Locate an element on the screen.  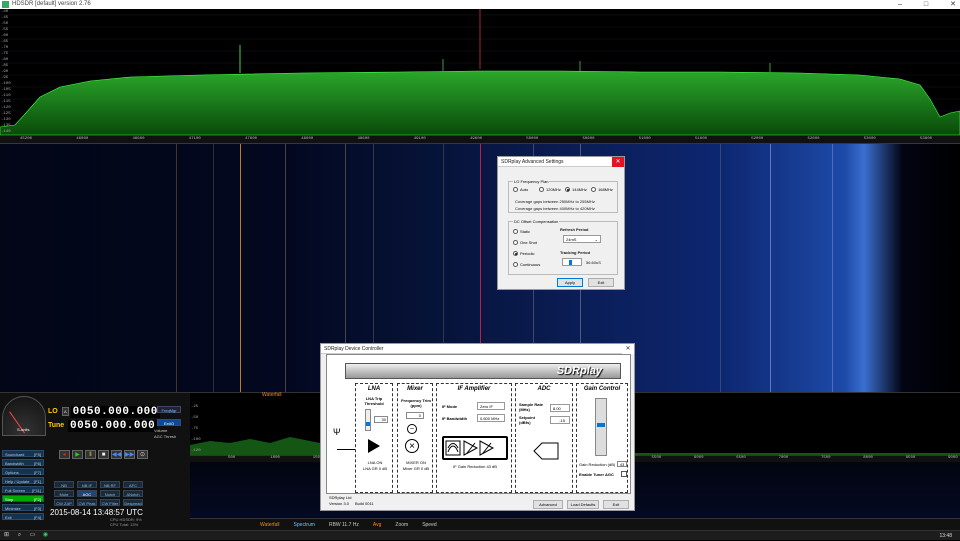
mixer-icon: × is located at coordinates (412, 446).